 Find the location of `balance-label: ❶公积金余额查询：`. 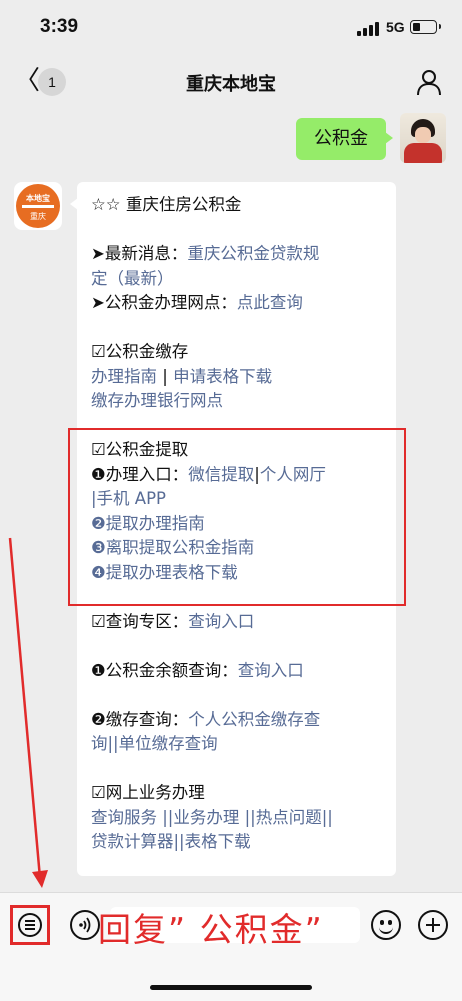

balance-label: ❶公积金余额查询： is located at coordinates (164, 670).